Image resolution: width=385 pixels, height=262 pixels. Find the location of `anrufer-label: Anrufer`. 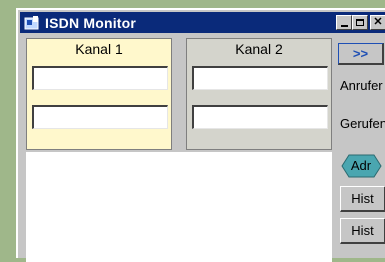

anrufer-label: Anrufer is located at coordinates (361, 85).